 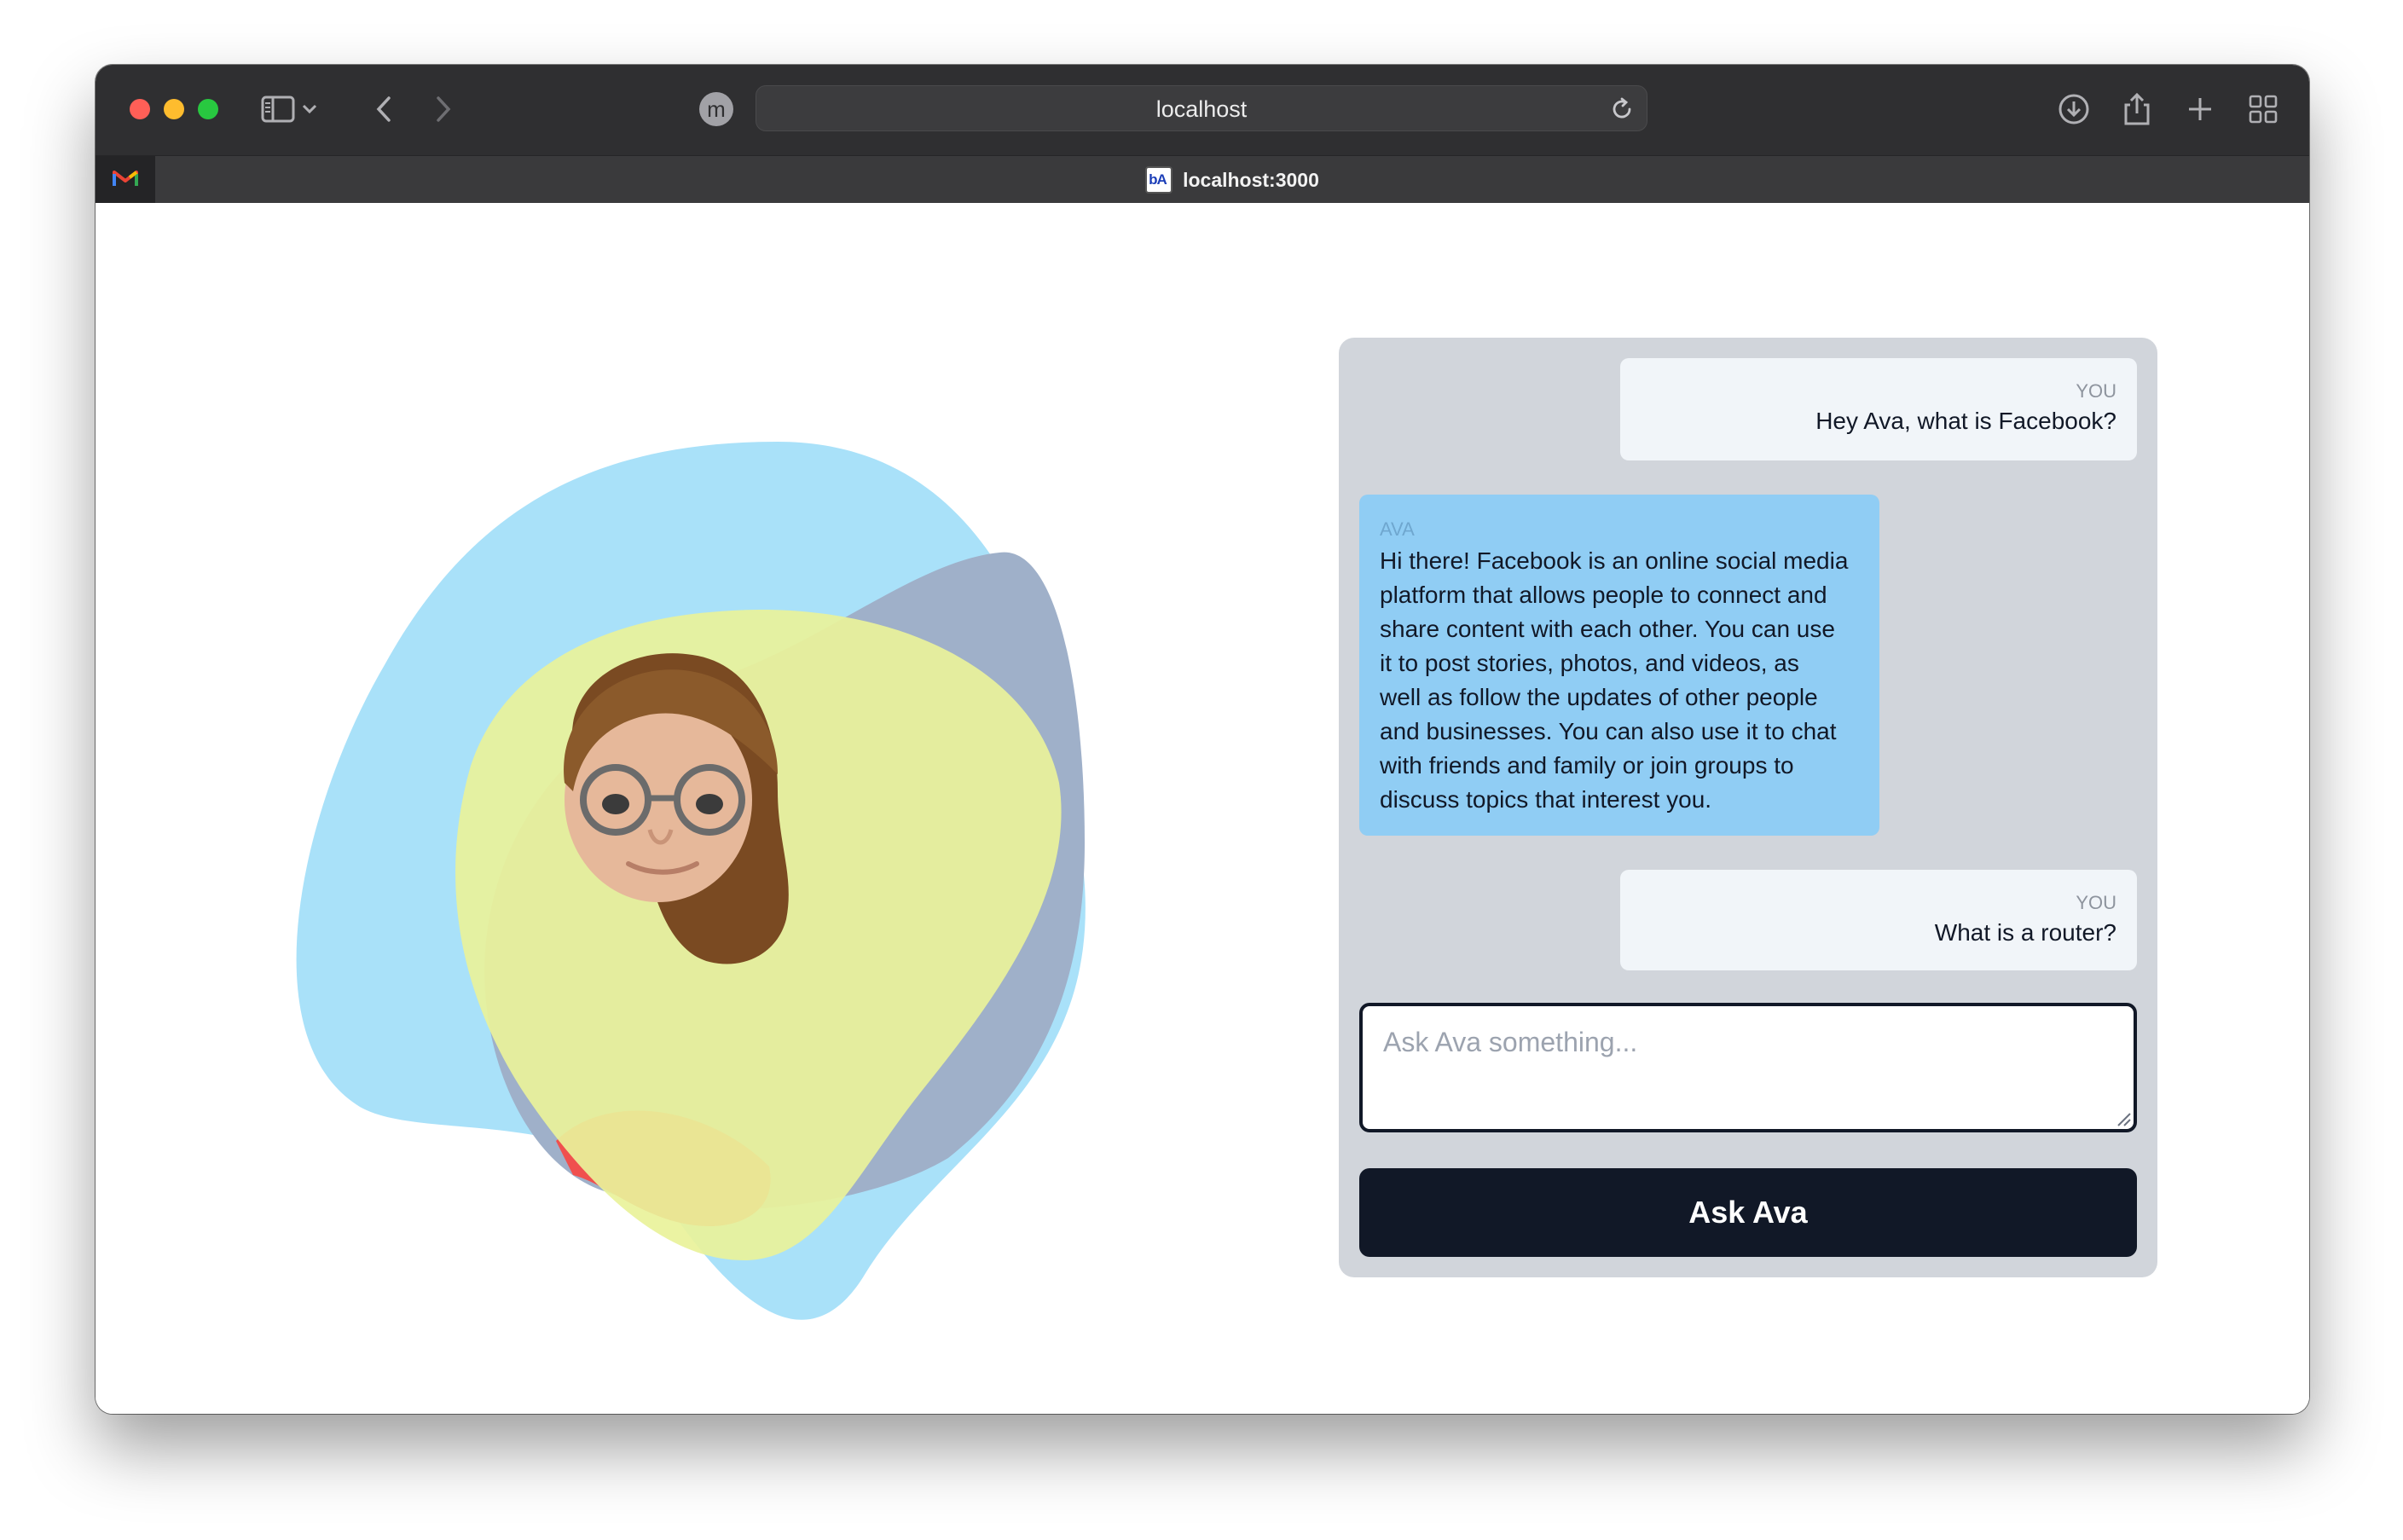 I want to click on resize-handle-icon, so click(x=2123, y=1121).